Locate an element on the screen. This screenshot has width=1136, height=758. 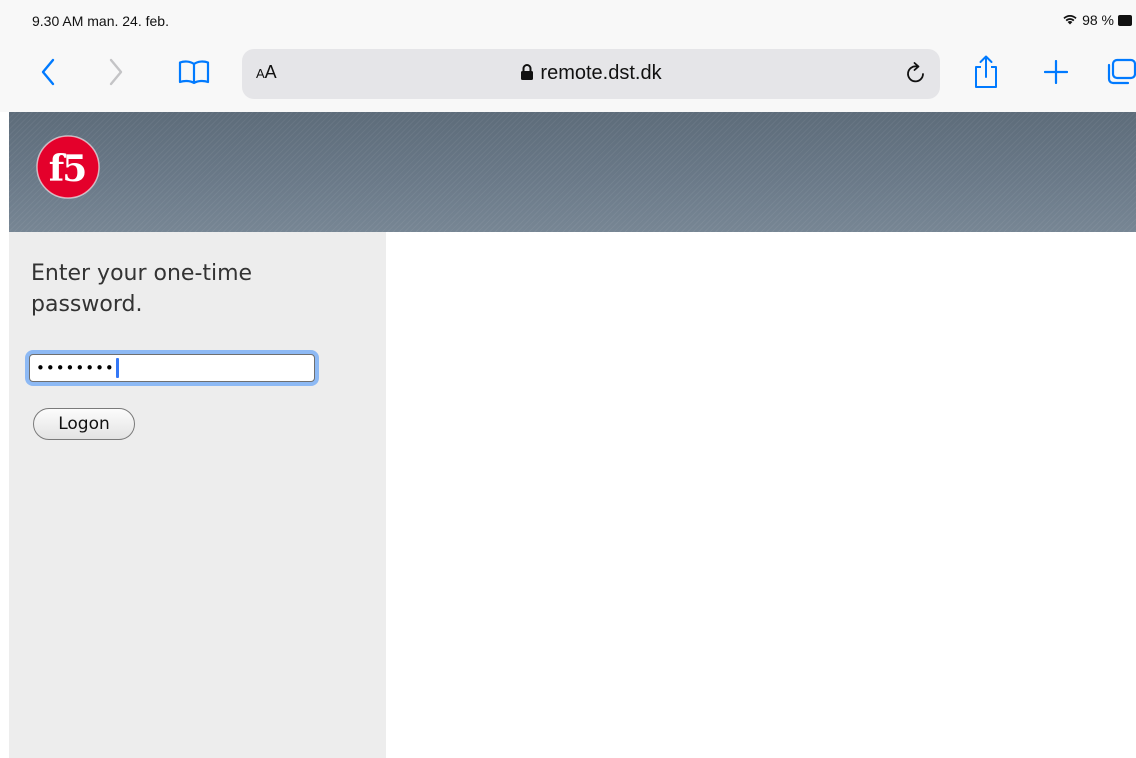
back-button is located at coordinates (48, 74).